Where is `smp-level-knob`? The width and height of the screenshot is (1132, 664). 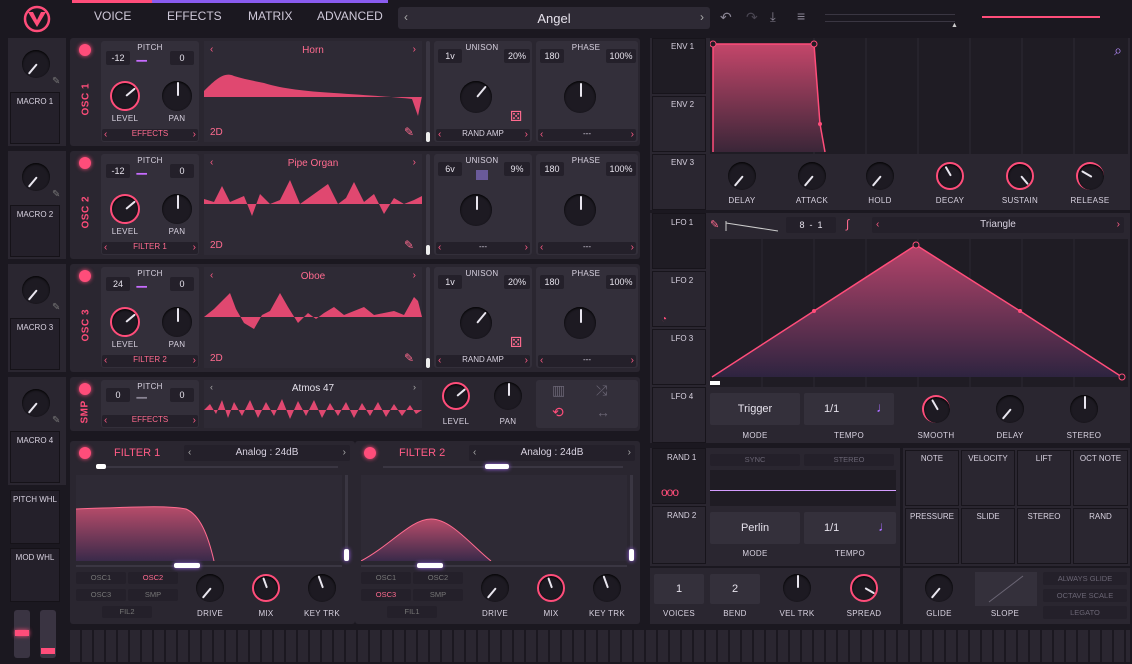 smp-level-knob is located at coordinates (456, 396).